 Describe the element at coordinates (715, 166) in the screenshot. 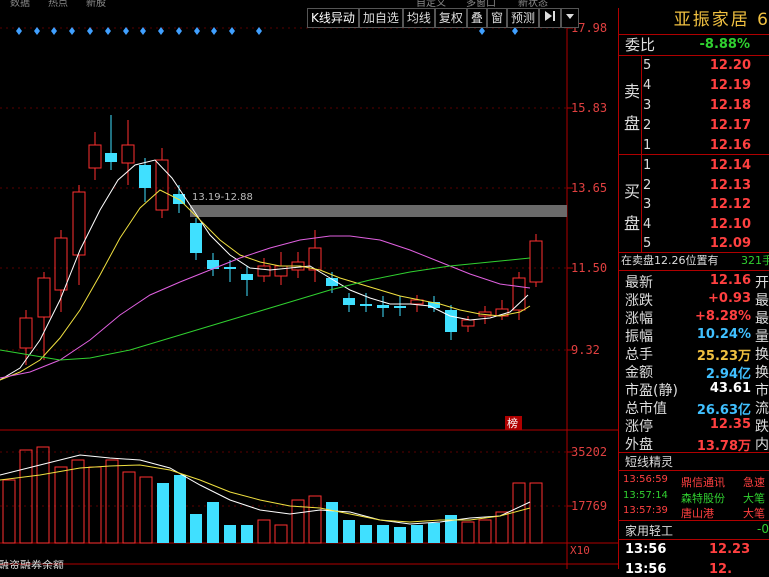

I see `buy-price: 12.14` at that location.